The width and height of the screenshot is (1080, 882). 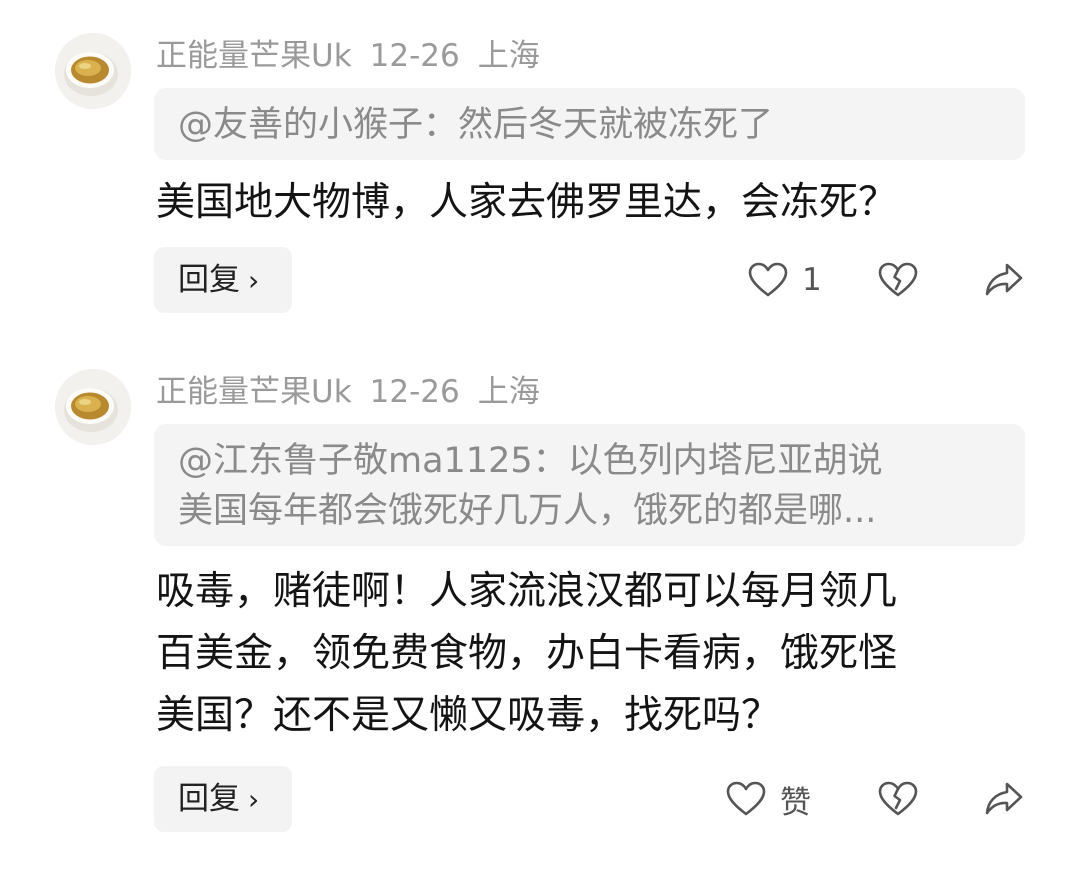 I want to click on quote-line: @江东鲁子敬ma1125：以色列内塔尼亚胡说, so click(x=530, y=461).